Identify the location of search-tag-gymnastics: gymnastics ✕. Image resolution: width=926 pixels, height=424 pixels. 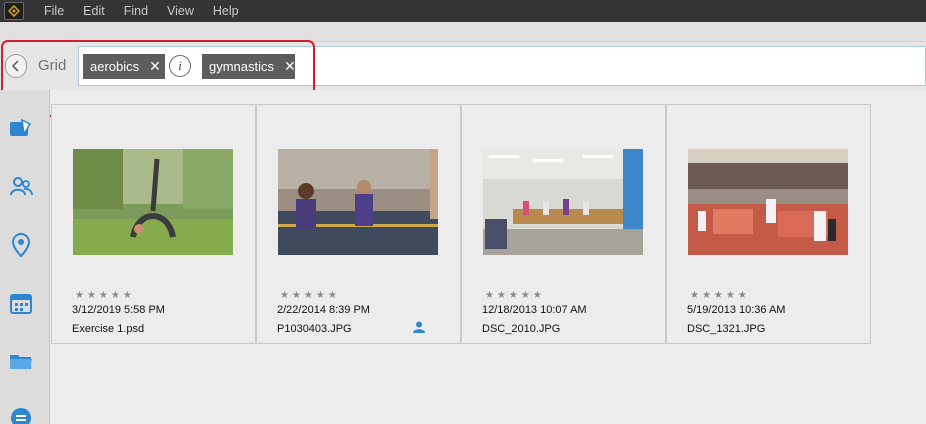
(249, 66).